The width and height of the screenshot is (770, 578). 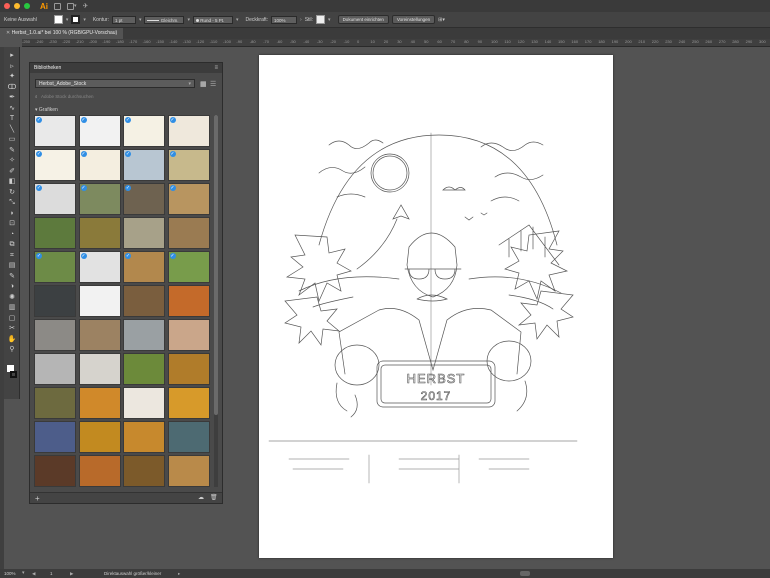 What do you see at coordinates (99, 199) in the screenshot?
I see `asset-thumb-man-hoodie: ✓` at bounding box center [99, 199].